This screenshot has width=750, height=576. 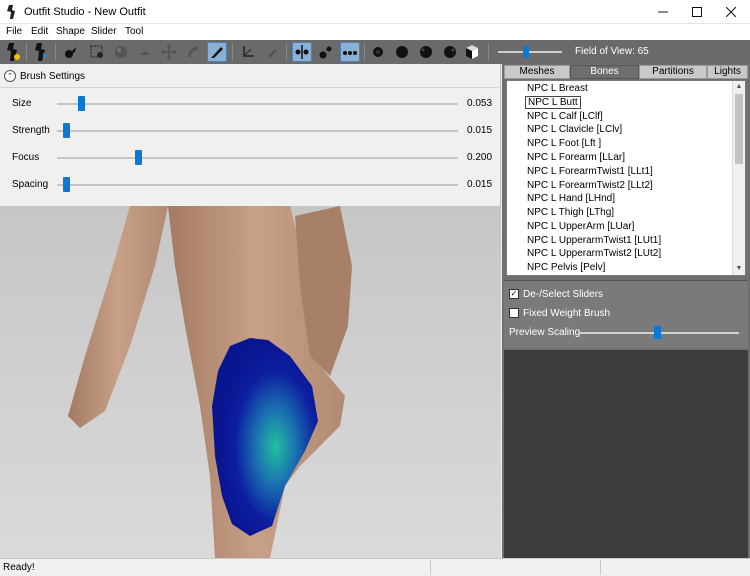 I want to click on spacing-slider-row: Spacing 0.015, so click(x=250, y=185).